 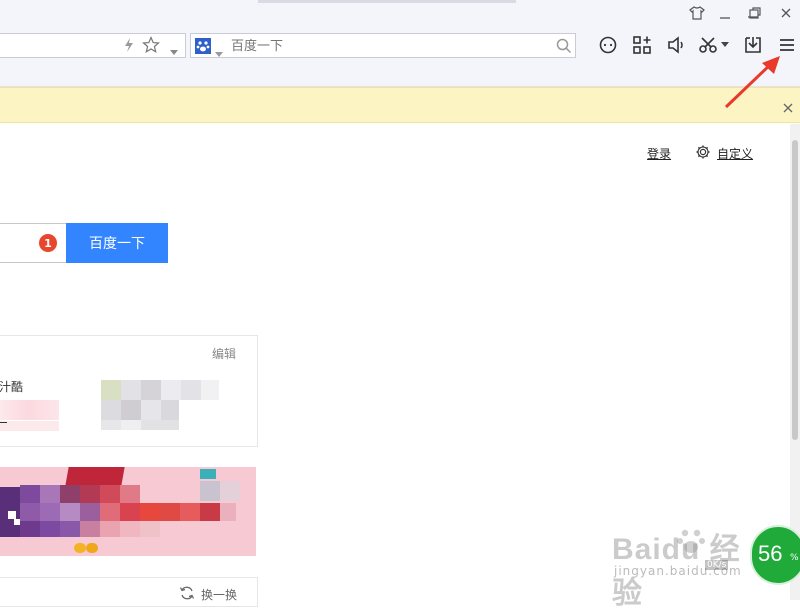 I want to click on watermark-paw-icon, so click(x=691, y=543).